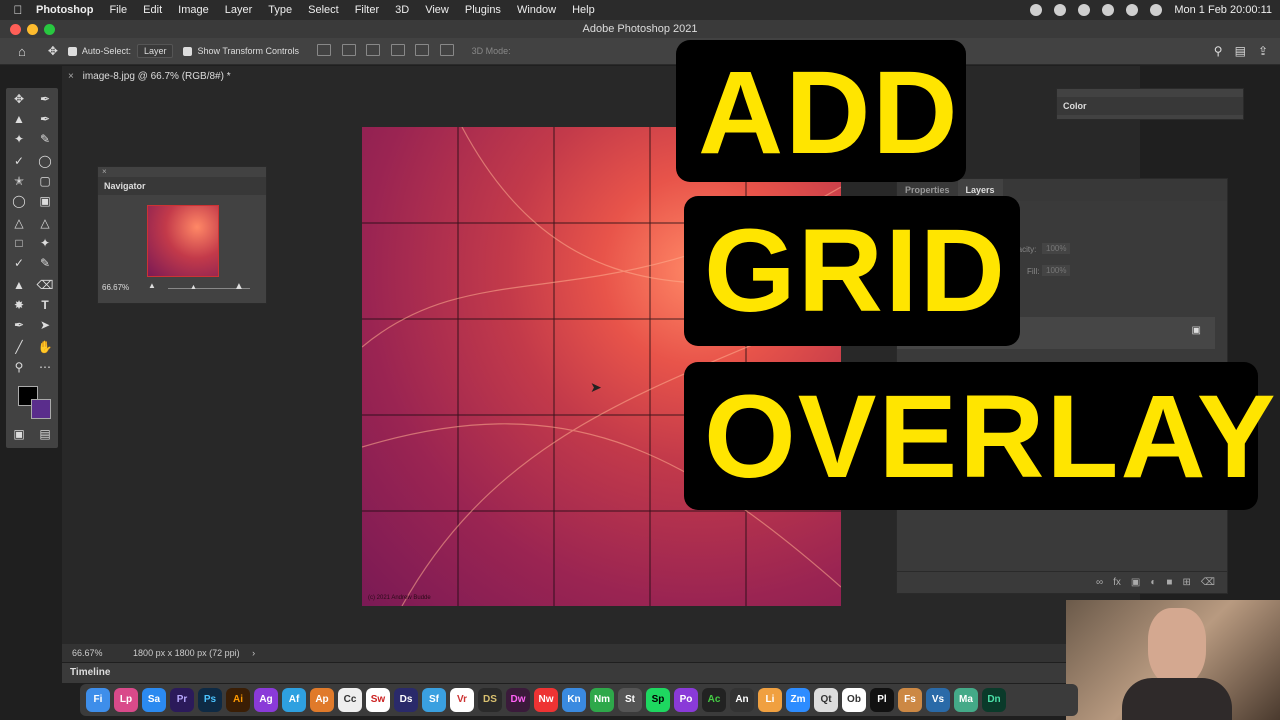 Image resolution: width=1280 pixels, height=720 pixels. What do you see at coordinates (19, 367) in the screenshot?
I see `zoom-tool-icon: ⚲` at bounding box center [19, 367].